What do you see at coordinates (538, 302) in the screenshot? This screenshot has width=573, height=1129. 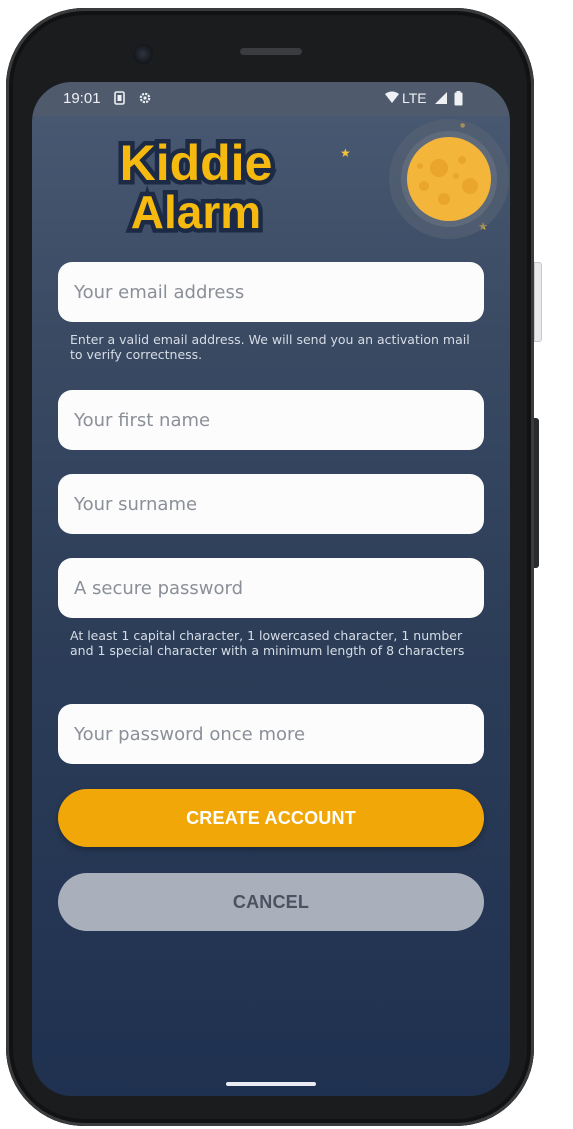 I see `power-button` at bounding box center [538, 302].